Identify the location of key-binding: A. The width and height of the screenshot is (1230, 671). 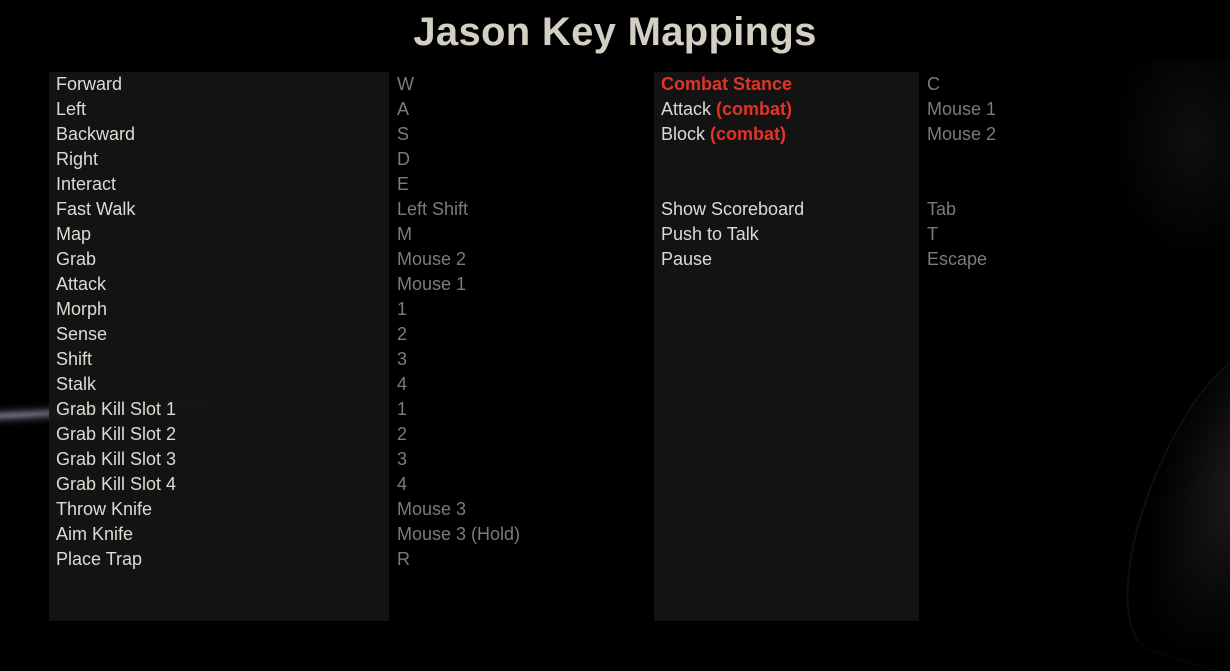
(458, 109).